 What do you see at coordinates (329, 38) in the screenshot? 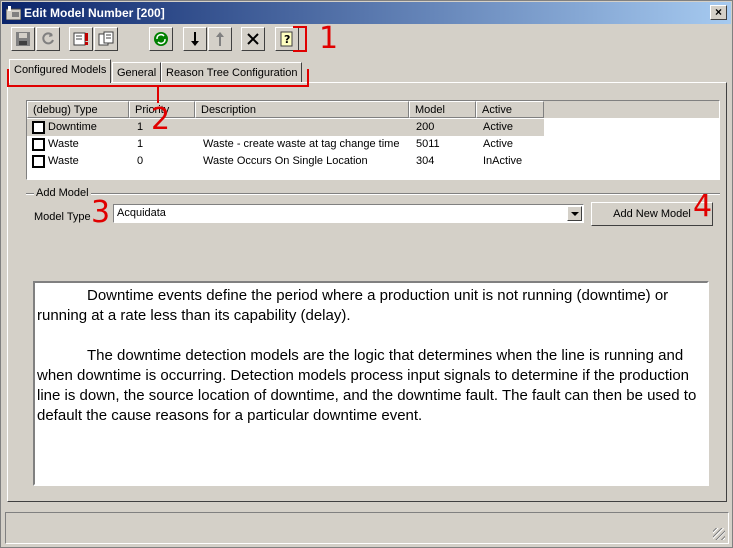
I see `annotation-marker-1: 1` at bounding box center [329, 38].